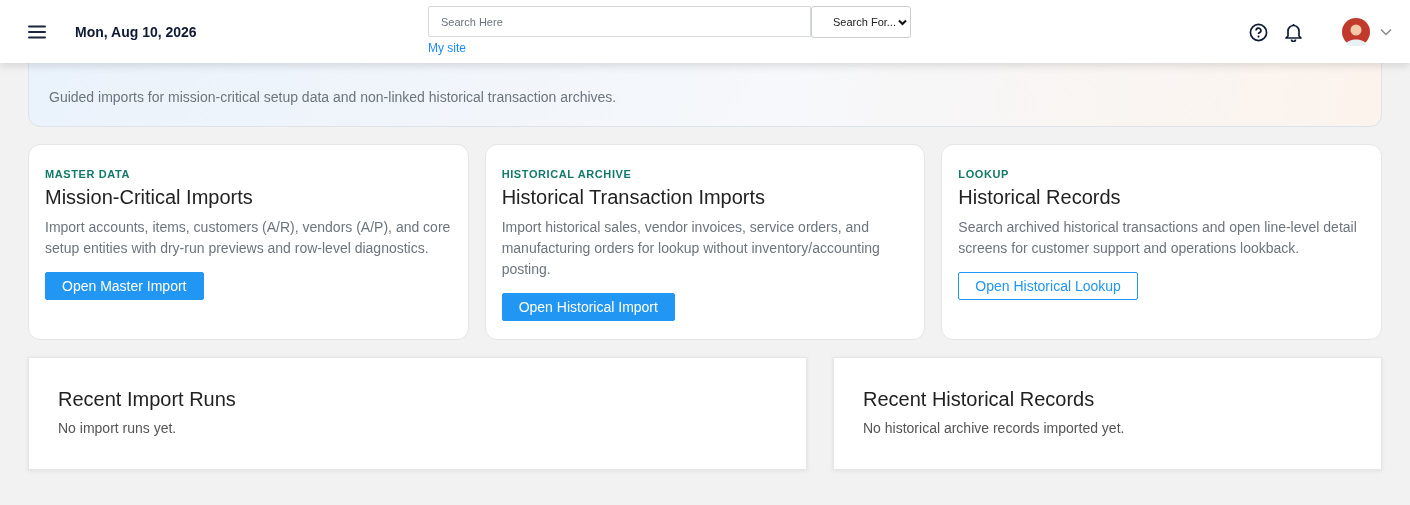 Image resolution: width=1410 pixels, height=505 pixels. Describe the element at coordinates (566, 174) in the screenshot. I see `card-eyebrow: HISTORICAL ARCHIVE` at that location.